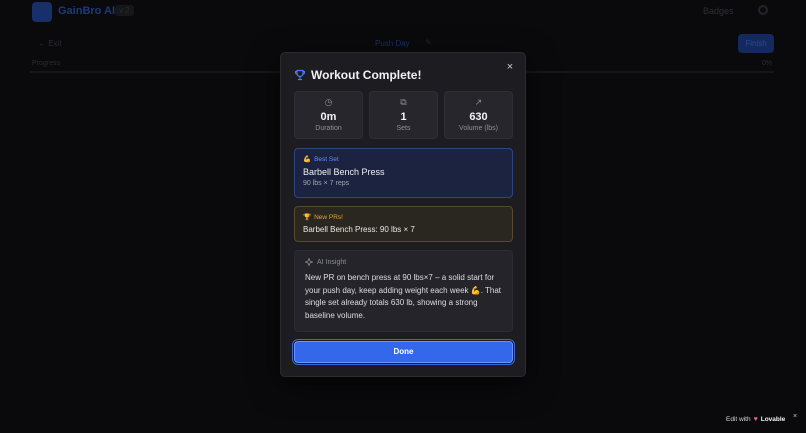 This screenshot has width=806, height=433. What do you see at coordinates (326, 183) in the screenshot?
I see `best-set-detail: 90 lbs × 7 reps` at bounding box center [326, 183].